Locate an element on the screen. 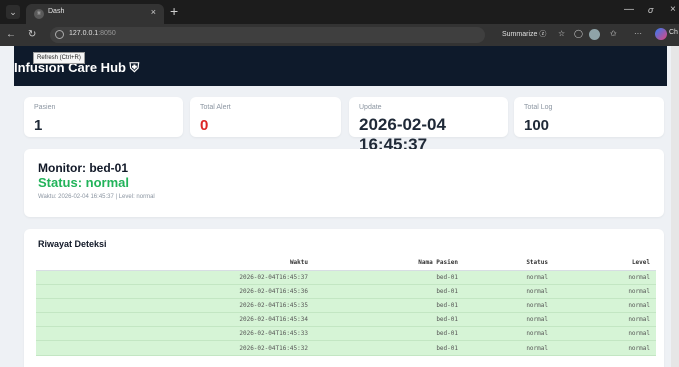 The height and width of the screenshot is (367, 679). new-tab-button: + is located at coordinates (174, 11).